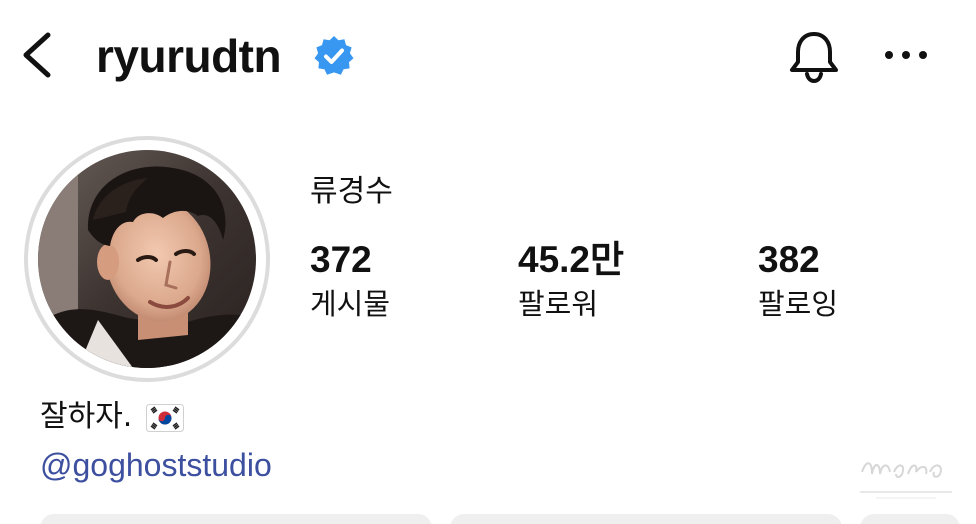 The width and height of the screenshot is (976, 524). I want to click on bio-text: 잘하자., so click(86, 416).